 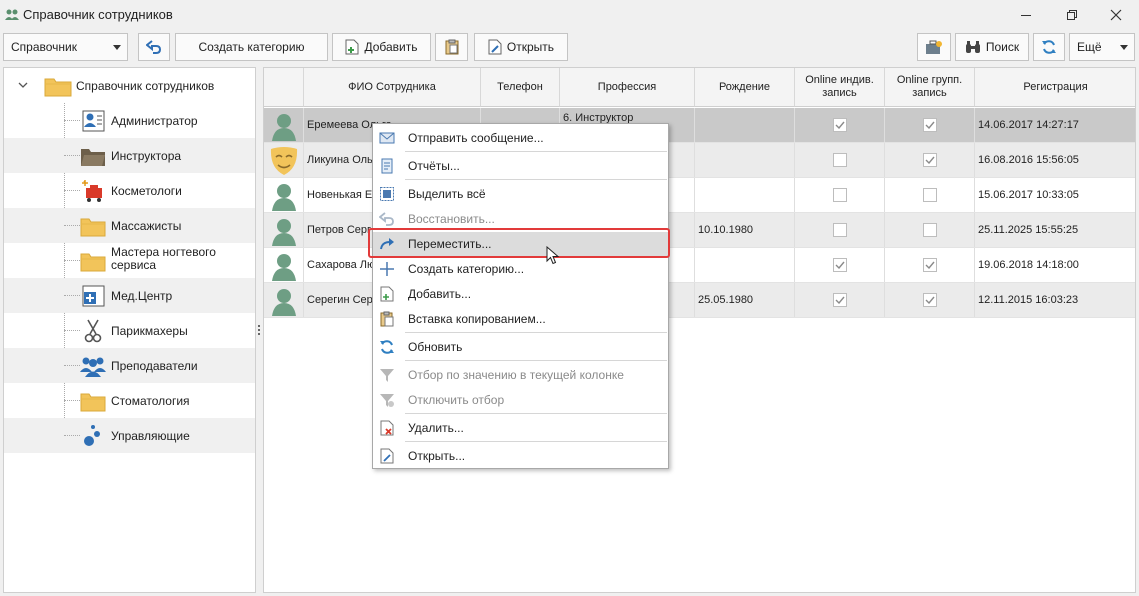 What do you see at coordinates (520, 400) in the screenshot?
I see `menu-item-disable-filter: Отключить отбор` at bounding box center [520, 400].